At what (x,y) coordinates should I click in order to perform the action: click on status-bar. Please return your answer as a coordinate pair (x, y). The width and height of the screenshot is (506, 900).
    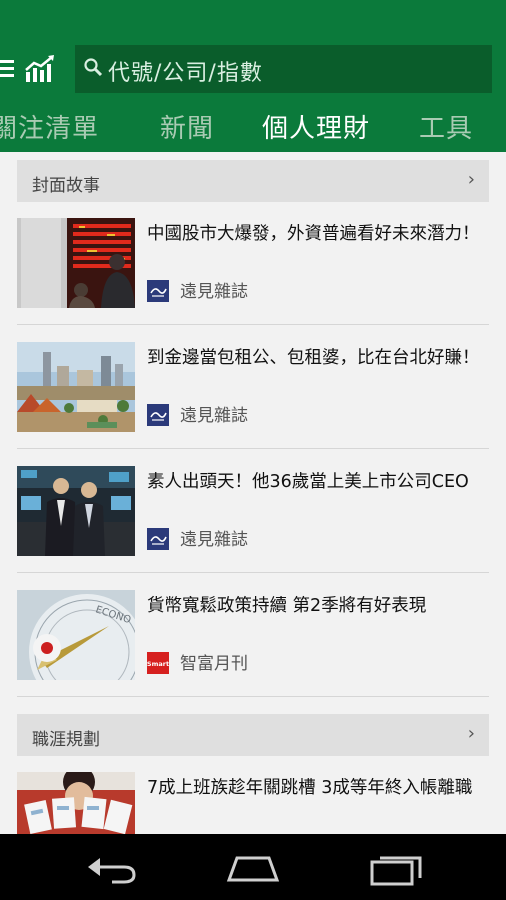
    Looking at the image, I should click on (253, 19).